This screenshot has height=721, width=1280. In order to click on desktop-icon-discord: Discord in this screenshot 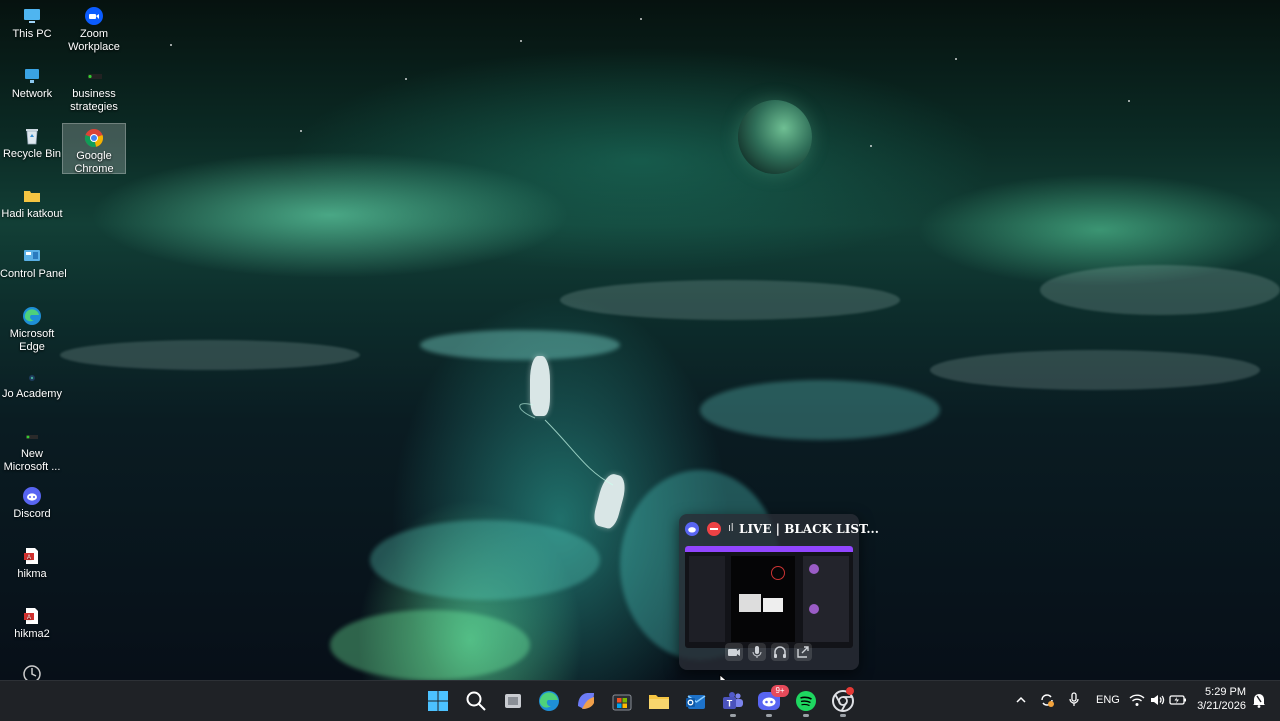, I will do `click(32, 509)`.